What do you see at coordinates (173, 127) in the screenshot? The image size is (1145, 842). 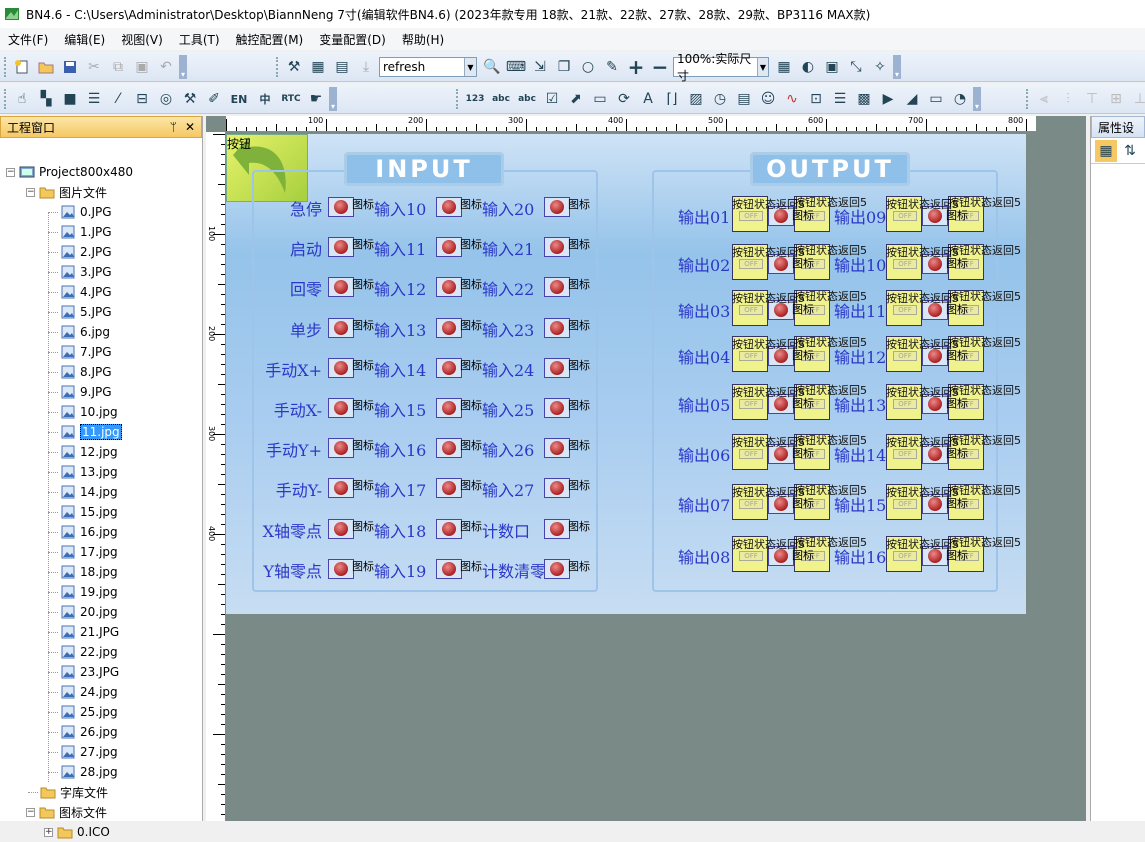 I see `pin-icon: ᛘ` at bounding box center [173, 127].